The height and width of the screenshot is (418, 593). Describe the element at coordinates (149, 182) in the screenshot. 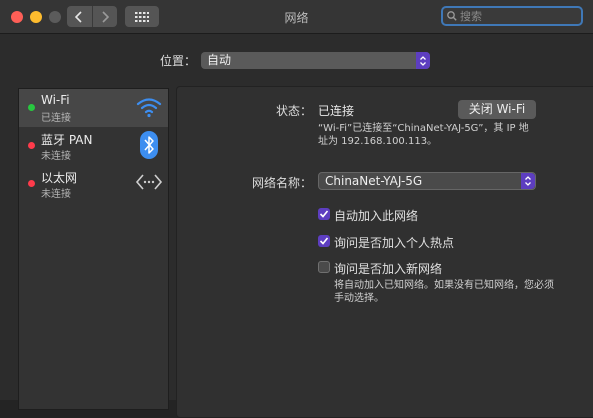

I see `ethernet-icon` at that location.